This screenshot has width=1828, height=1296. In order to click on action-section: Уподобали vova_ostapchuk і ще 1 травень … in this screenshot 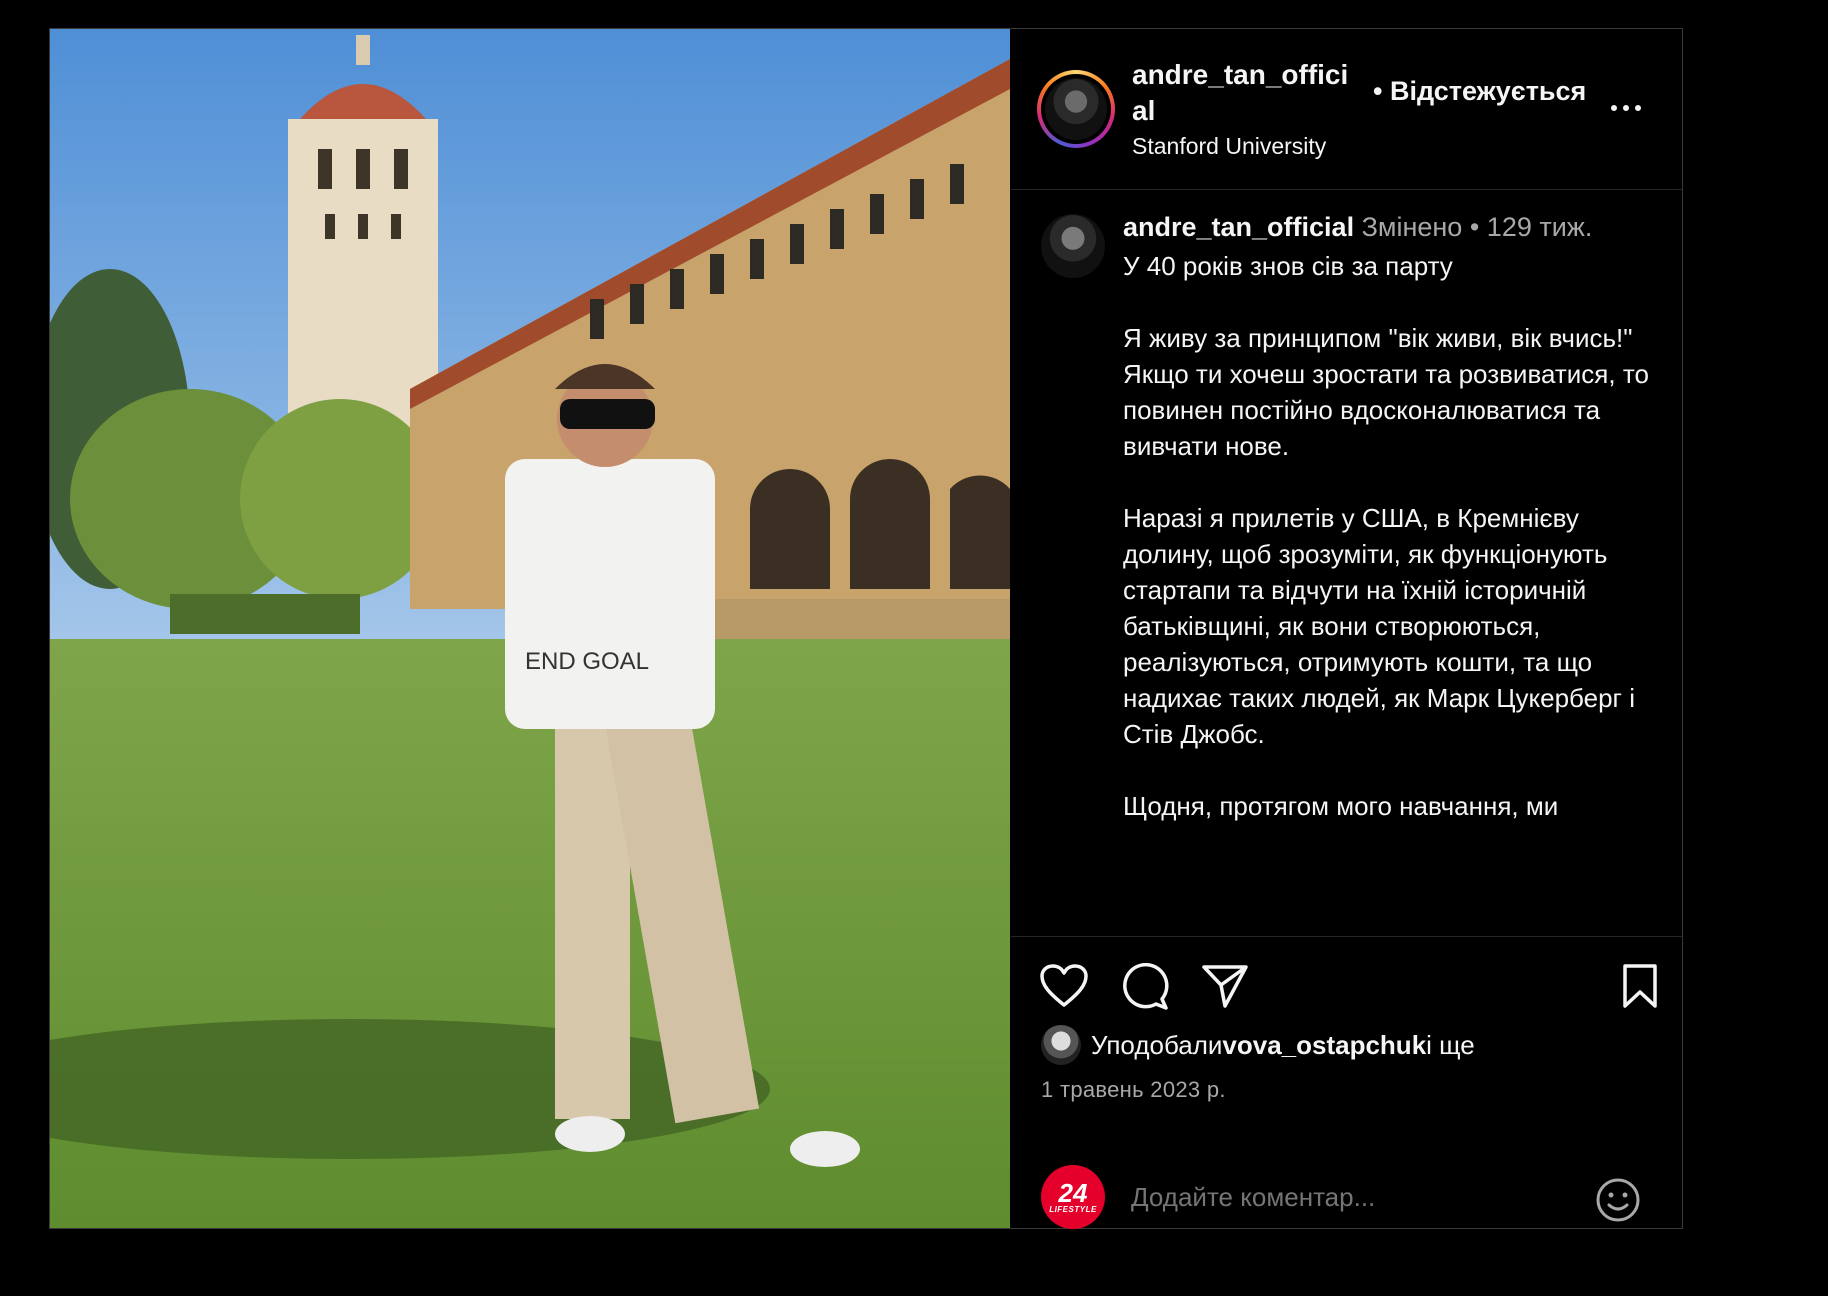, I will do `click(1346, 1083)`.